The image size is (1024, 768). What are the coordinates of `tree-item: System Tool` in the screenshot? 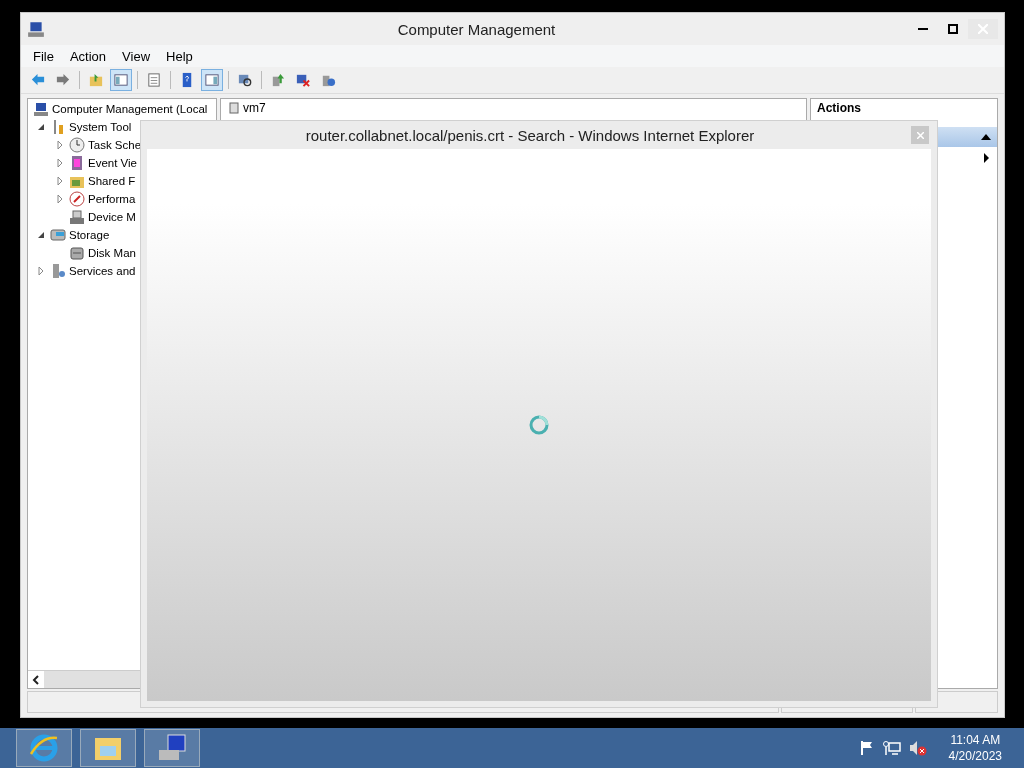 It's located at (100, 127).